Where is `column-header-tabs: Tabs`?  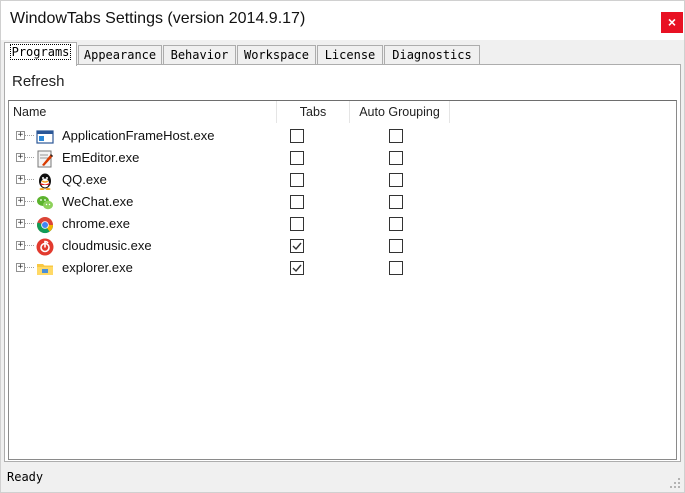 column-header-tabs: Tabs is located at coordinates (313, 112).